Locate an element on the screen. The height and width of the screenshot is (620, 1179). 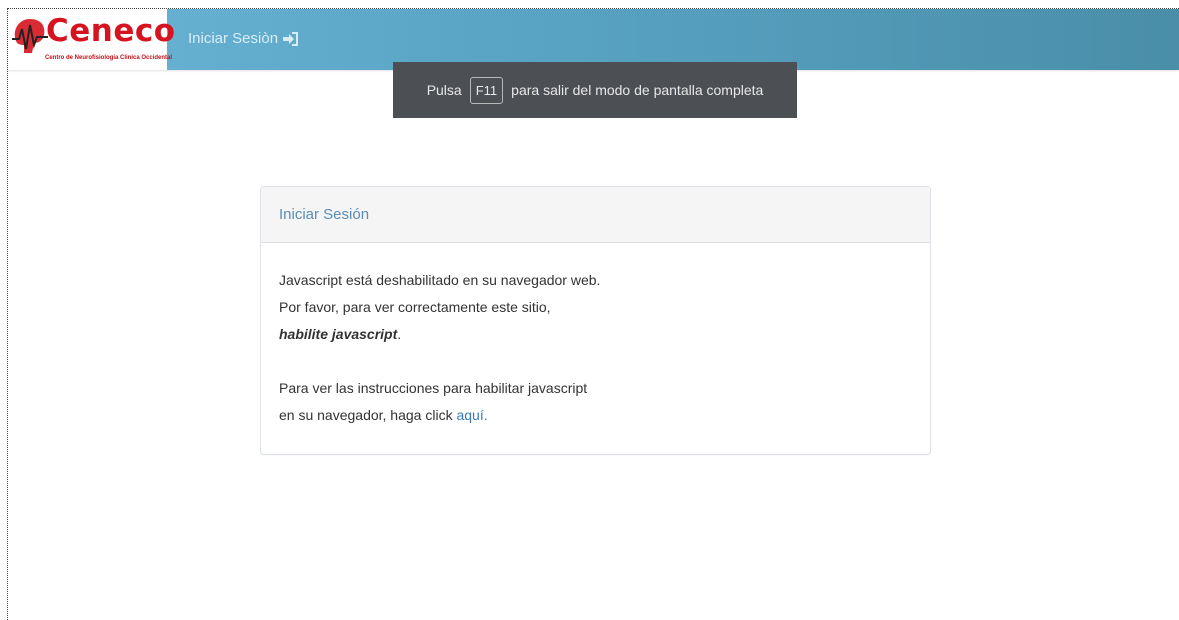
brain-ekg-icon is located at coordinates (30, 36).